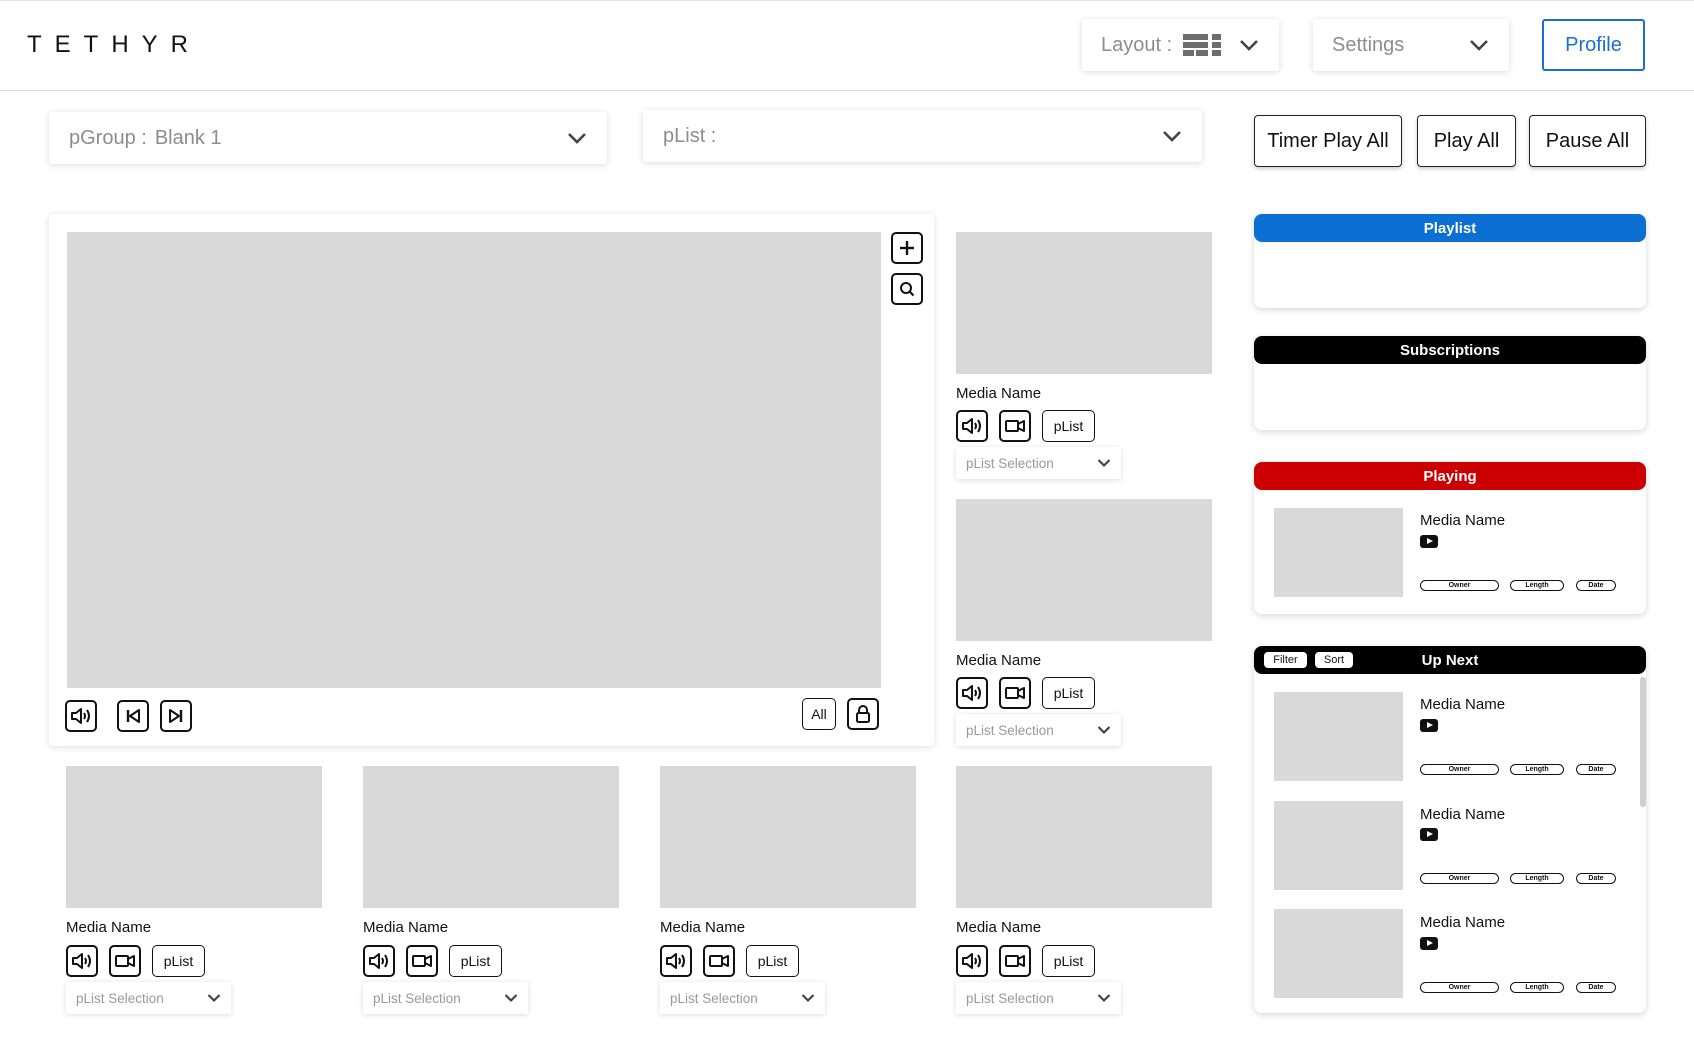  Describe the element at coordinates (1338, 552) in the screenshot. I see `playing-thumbnail` at that location.